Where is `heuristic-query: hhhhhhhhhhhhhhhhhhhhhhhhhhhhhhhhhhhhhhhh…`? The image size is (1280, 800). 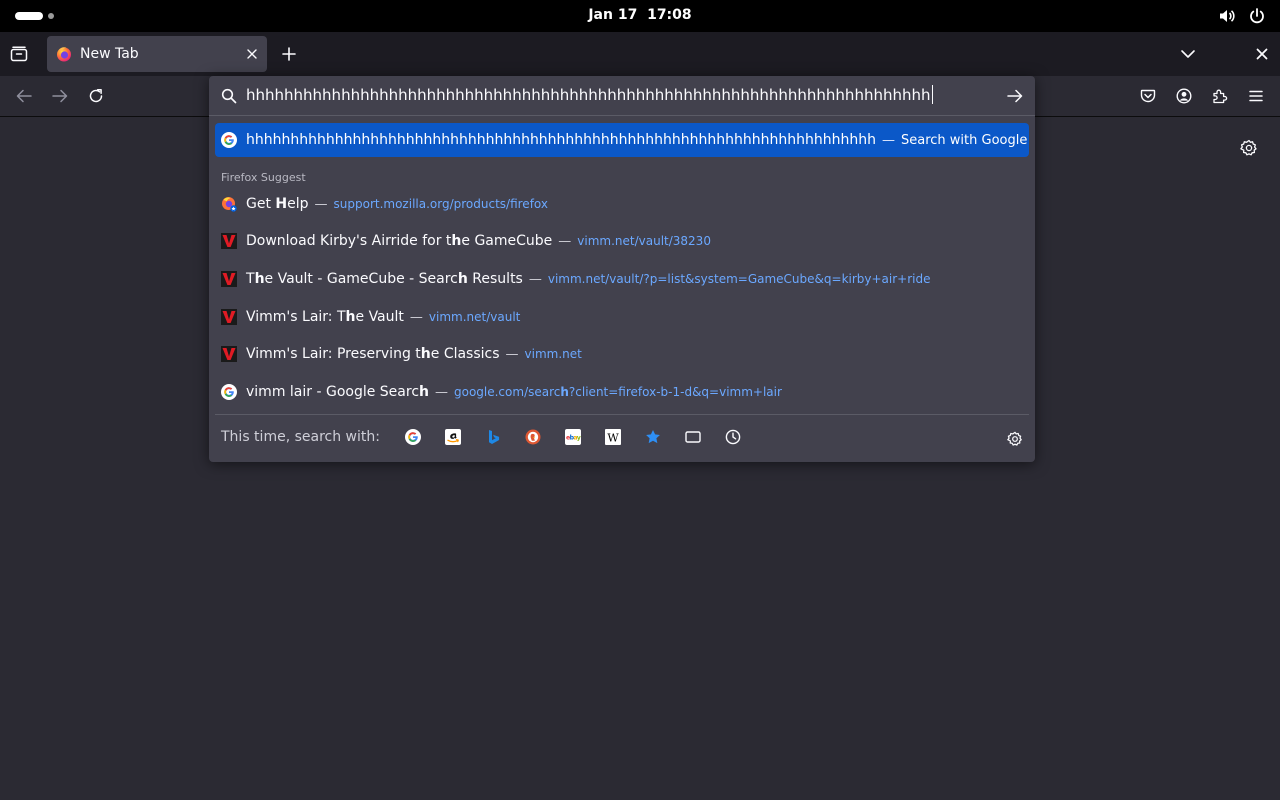 heuristic-query: hhhhhhhhhhhhhhhhhhhhhhhhhhhhhhhhhhhhhhhh… is located at coordinates (561, 140).